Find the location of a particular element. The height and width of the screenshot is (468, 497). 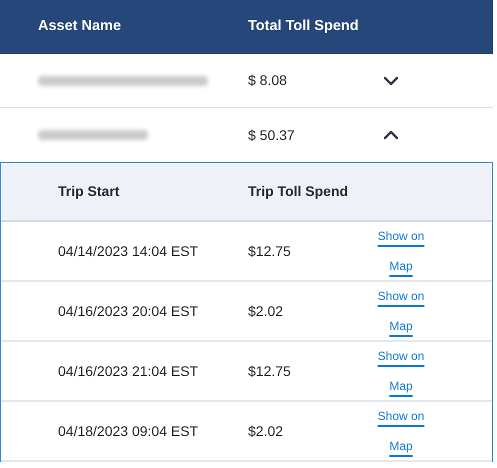

column-header: Total Toll Spend is located at coordinates (303, 26).